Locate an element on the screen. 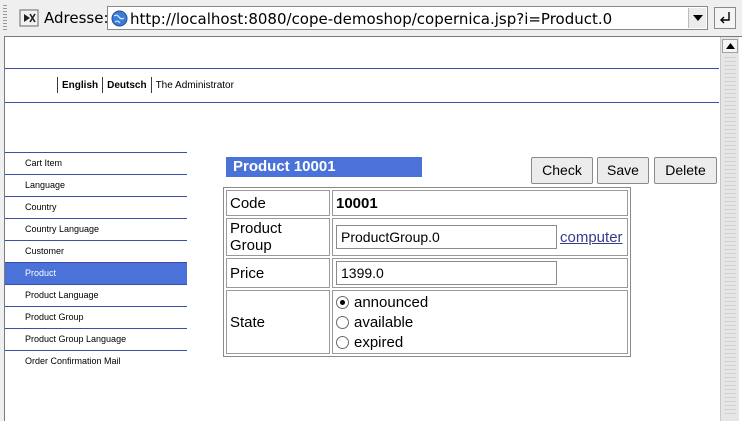  save-button: Save is located at coordinates (623, 170).